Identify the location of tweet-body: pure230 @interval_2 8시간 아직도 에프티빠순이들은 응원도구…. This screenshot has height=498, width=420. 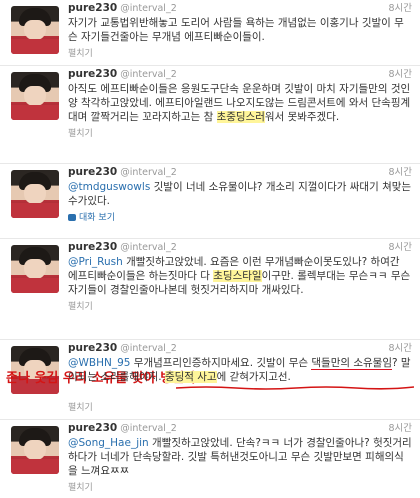
(240, 103).